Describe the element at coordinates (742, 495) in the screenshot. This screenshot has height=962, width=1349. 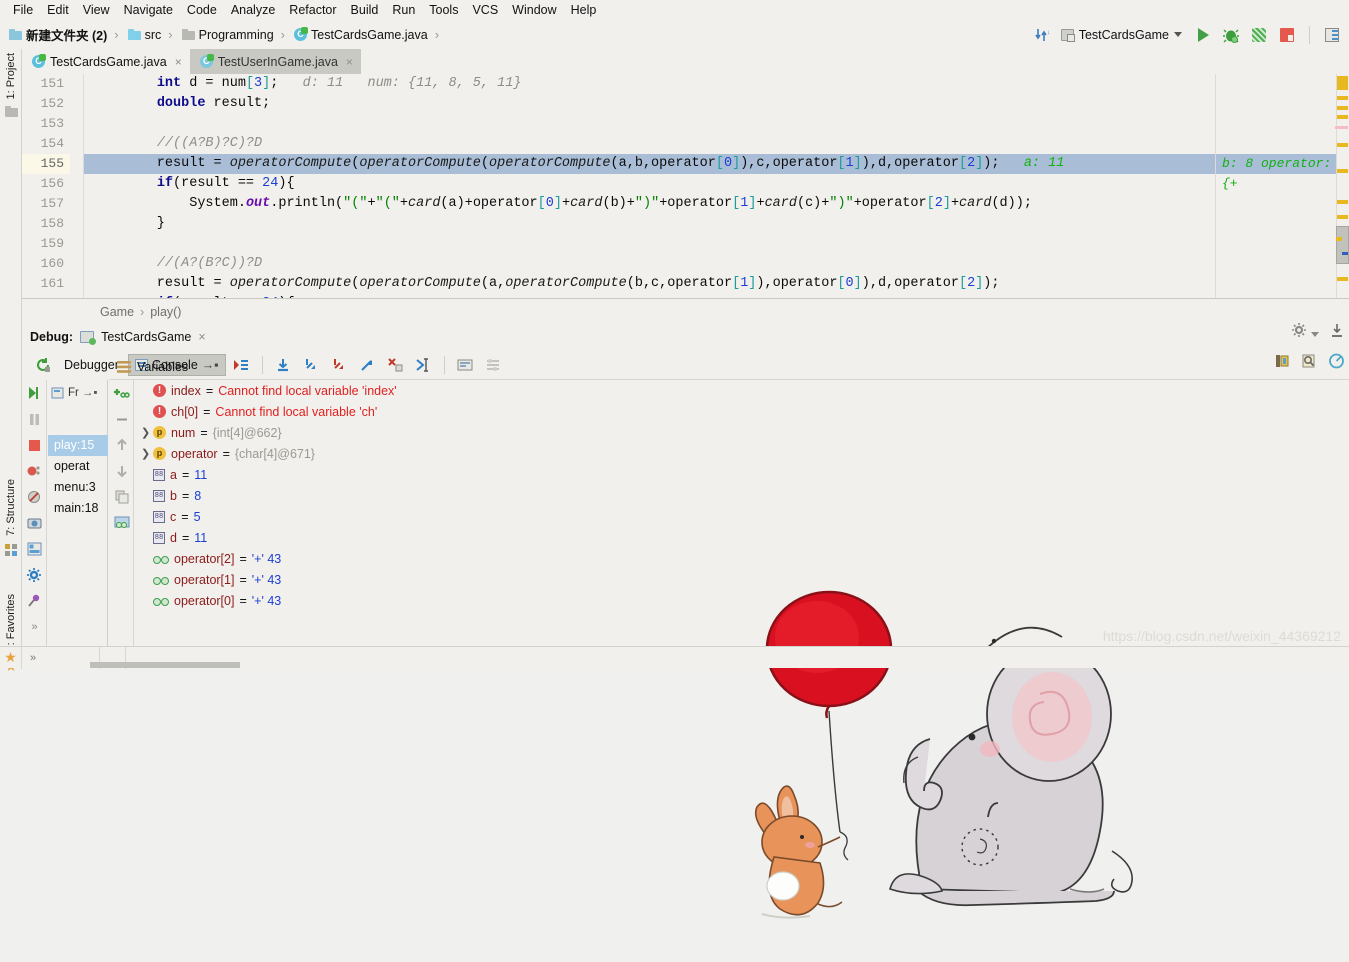
I see `variable-row: 88 b = 8` at that location.